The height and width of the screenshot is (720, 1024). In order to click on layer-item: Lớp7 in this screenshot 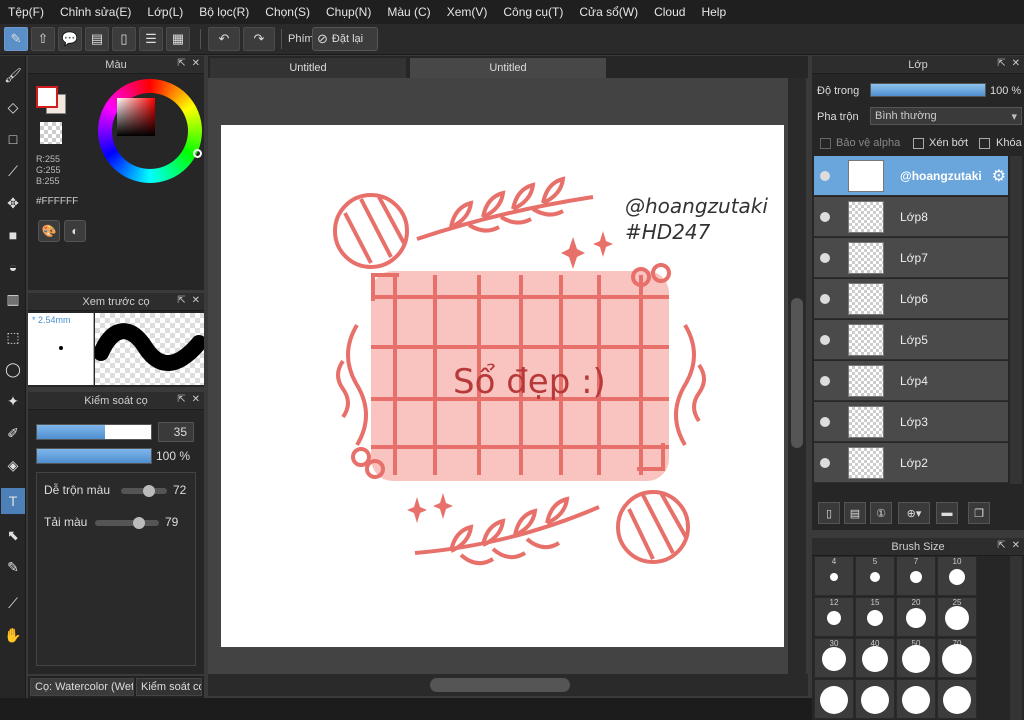, I will do `click(911, 258)`.